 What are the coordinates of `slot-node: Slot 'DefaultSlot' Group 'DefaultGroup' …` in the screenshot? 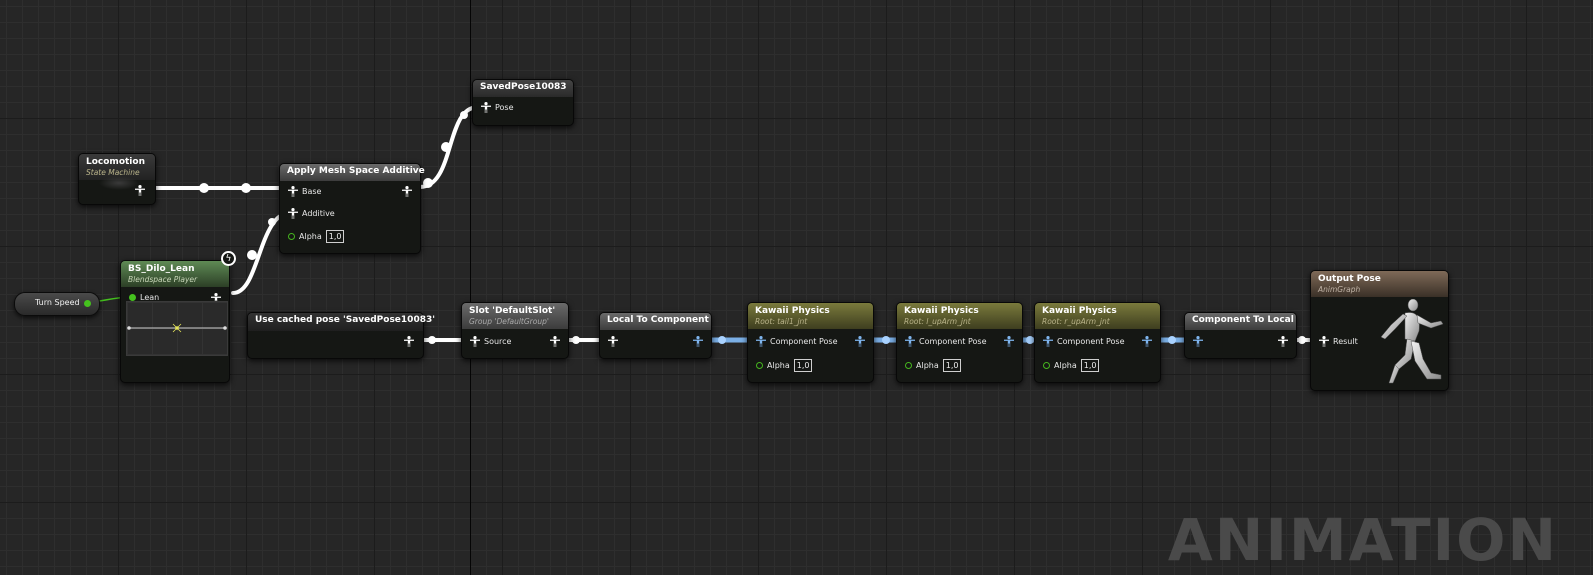 It's located at (515, 330).